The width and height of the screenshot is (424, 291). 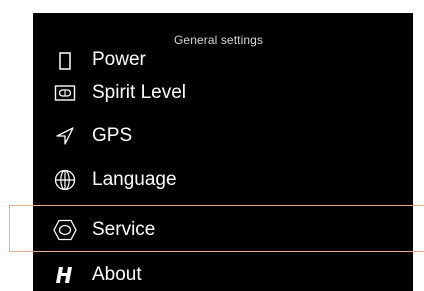 I want to click on menu-item-label: Power, so click(x=119, y=59).